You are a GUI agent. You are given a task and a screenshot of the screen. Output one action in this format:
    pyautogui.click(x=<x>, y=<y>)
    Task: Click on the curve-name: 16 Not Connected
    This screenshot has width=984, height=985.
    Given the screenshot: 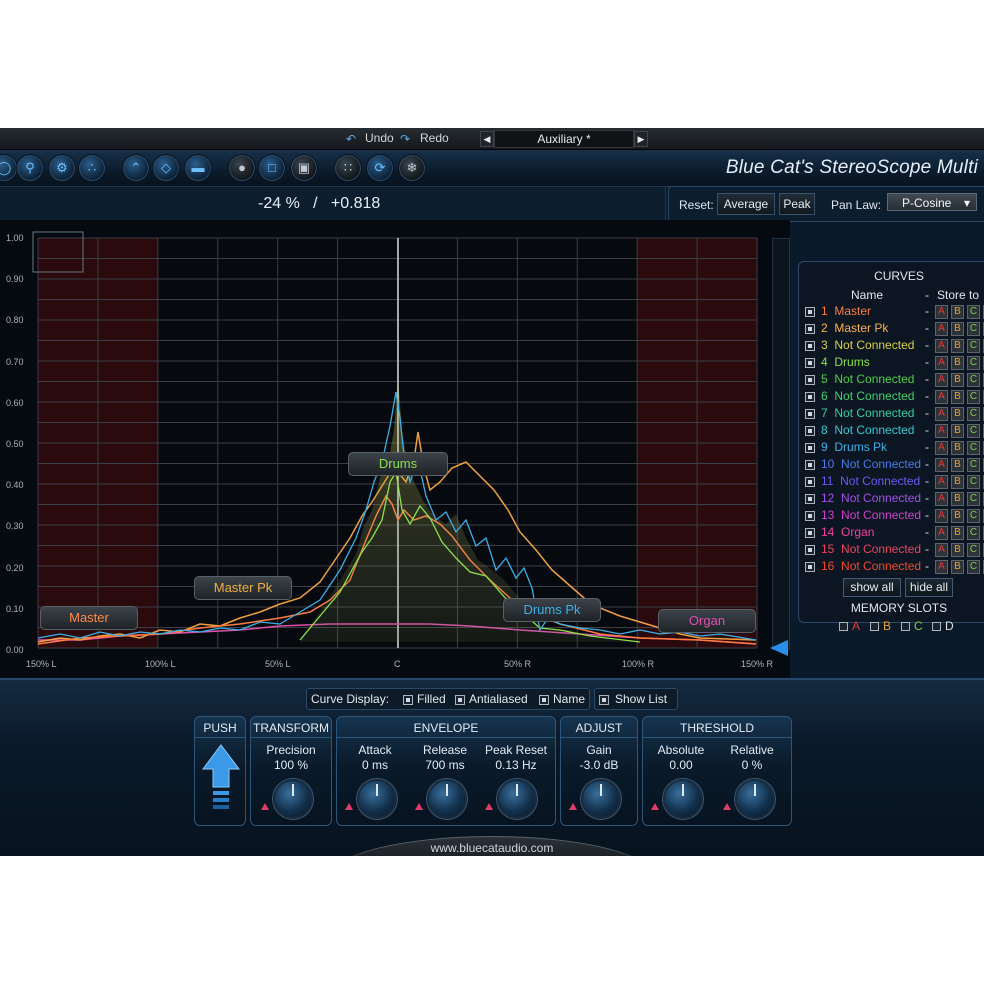 What is the action you would take?
    pyautogui.click(x=871, y=566)
    